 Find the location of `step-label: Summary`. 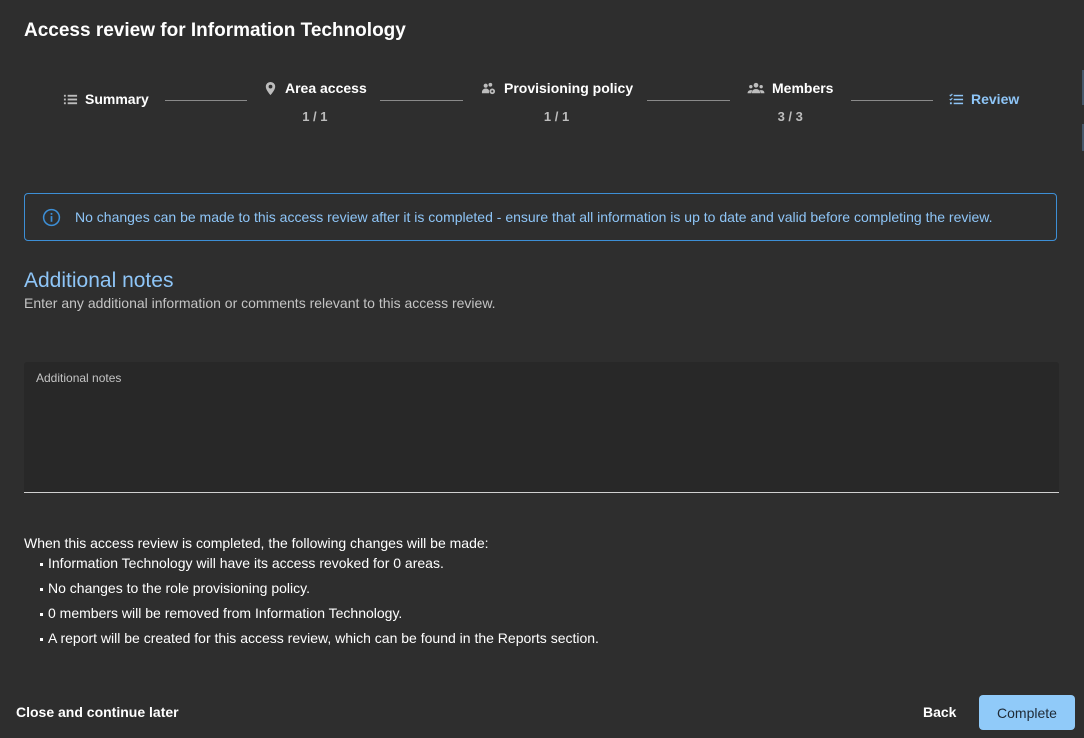

step-label: Summary is located at coordinates (117, 99).